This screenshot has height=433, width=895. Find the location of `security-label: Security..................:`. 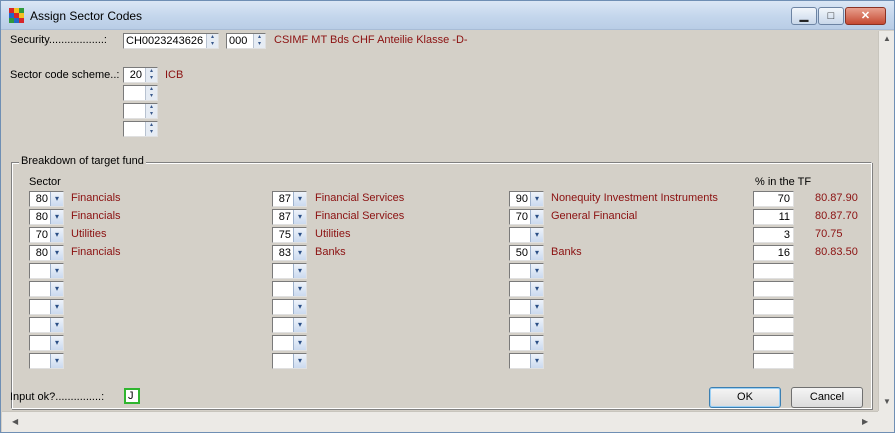

security-label: Security..................: is located at coordinates (58, 40).